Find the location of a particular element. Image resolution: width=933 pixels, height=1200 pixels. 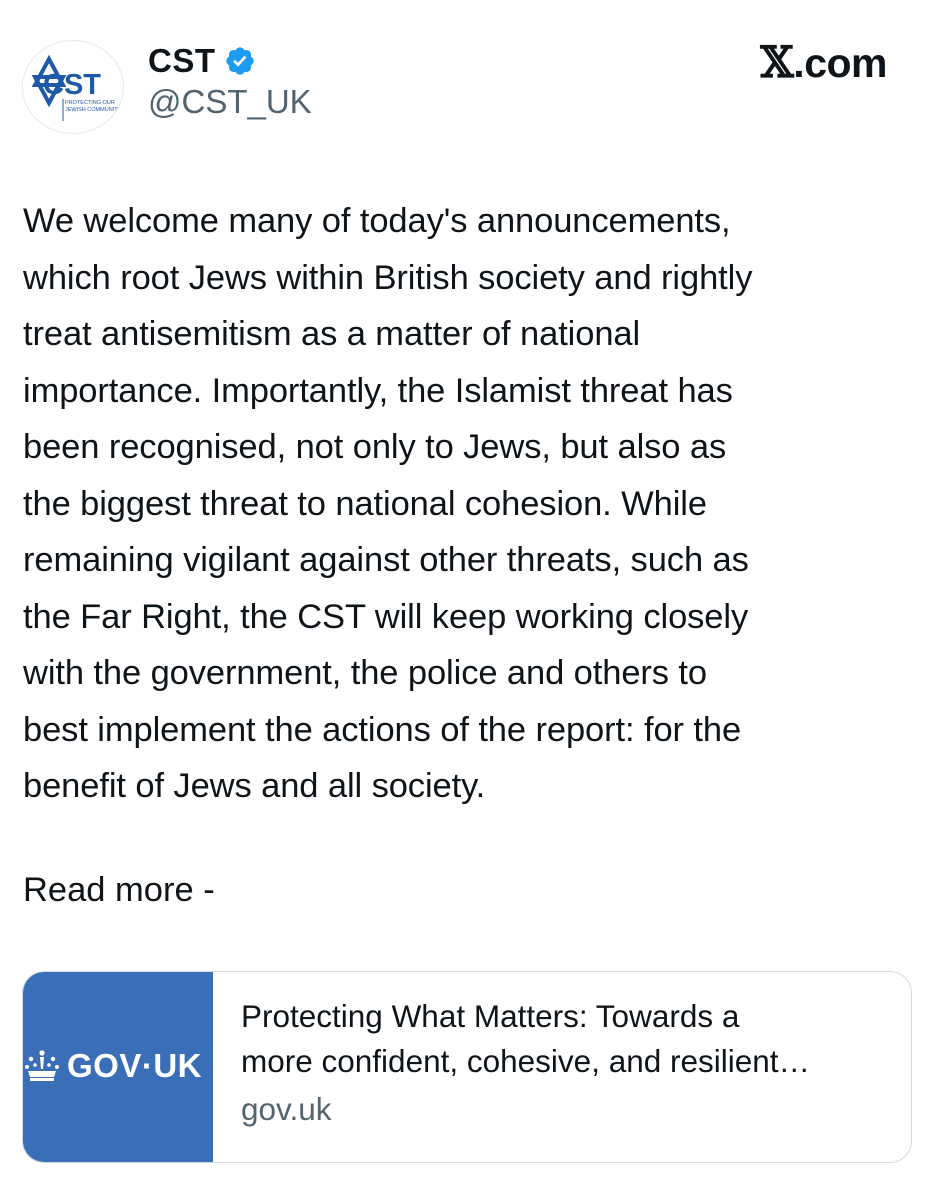

card-thumbnail: GOV·UK is located at coordinates (118, 1067).